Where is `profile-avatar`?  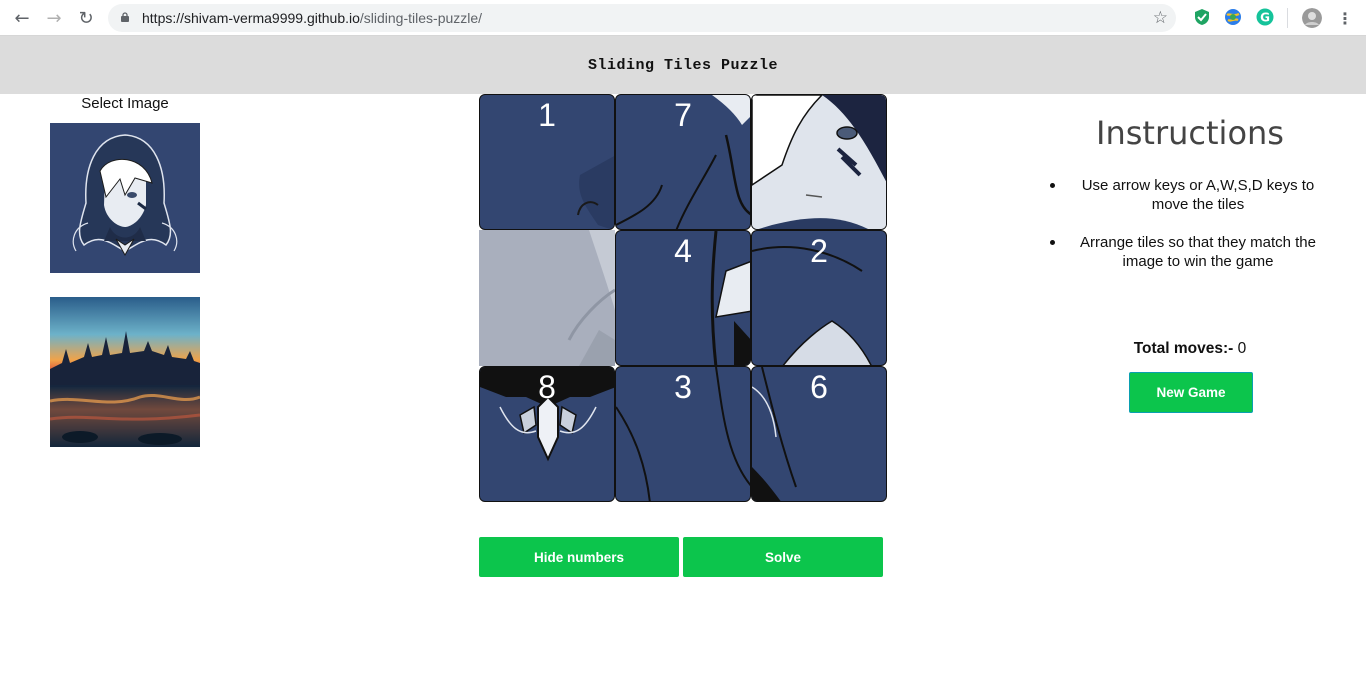 profile-avatar is located at coordinates (1312, 18).